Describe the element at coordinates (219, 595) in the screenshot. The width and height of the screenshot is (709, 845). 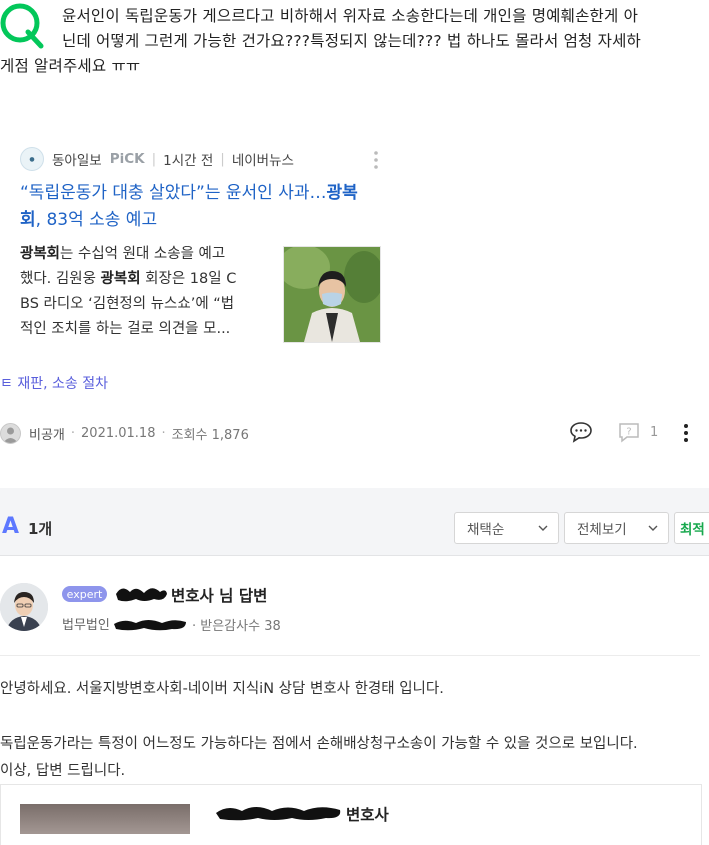
I see `answer-author-title: 변호사 님 답변` at that location.